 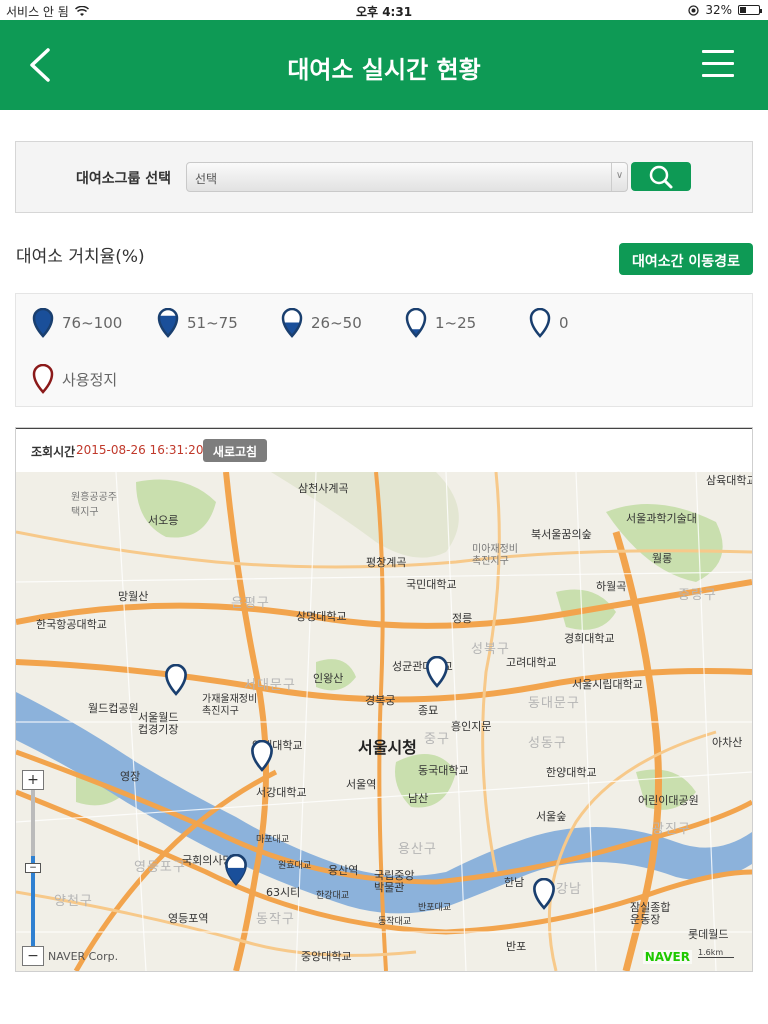 I want to click on map-label: 고려대학교, so click(x=531, y=662).